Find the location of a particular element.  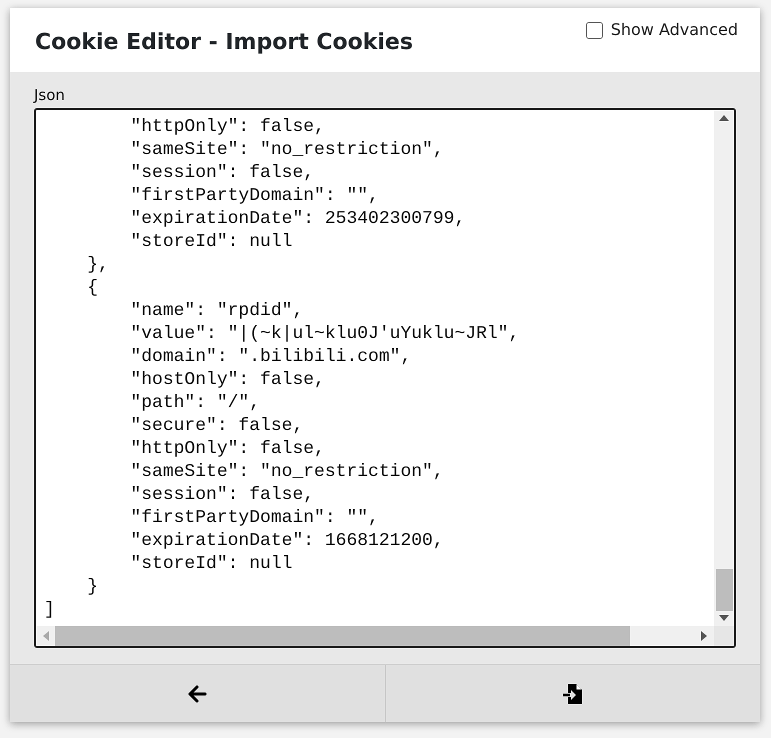

horizontal-scrollbar is located at coordinates (375, 636).